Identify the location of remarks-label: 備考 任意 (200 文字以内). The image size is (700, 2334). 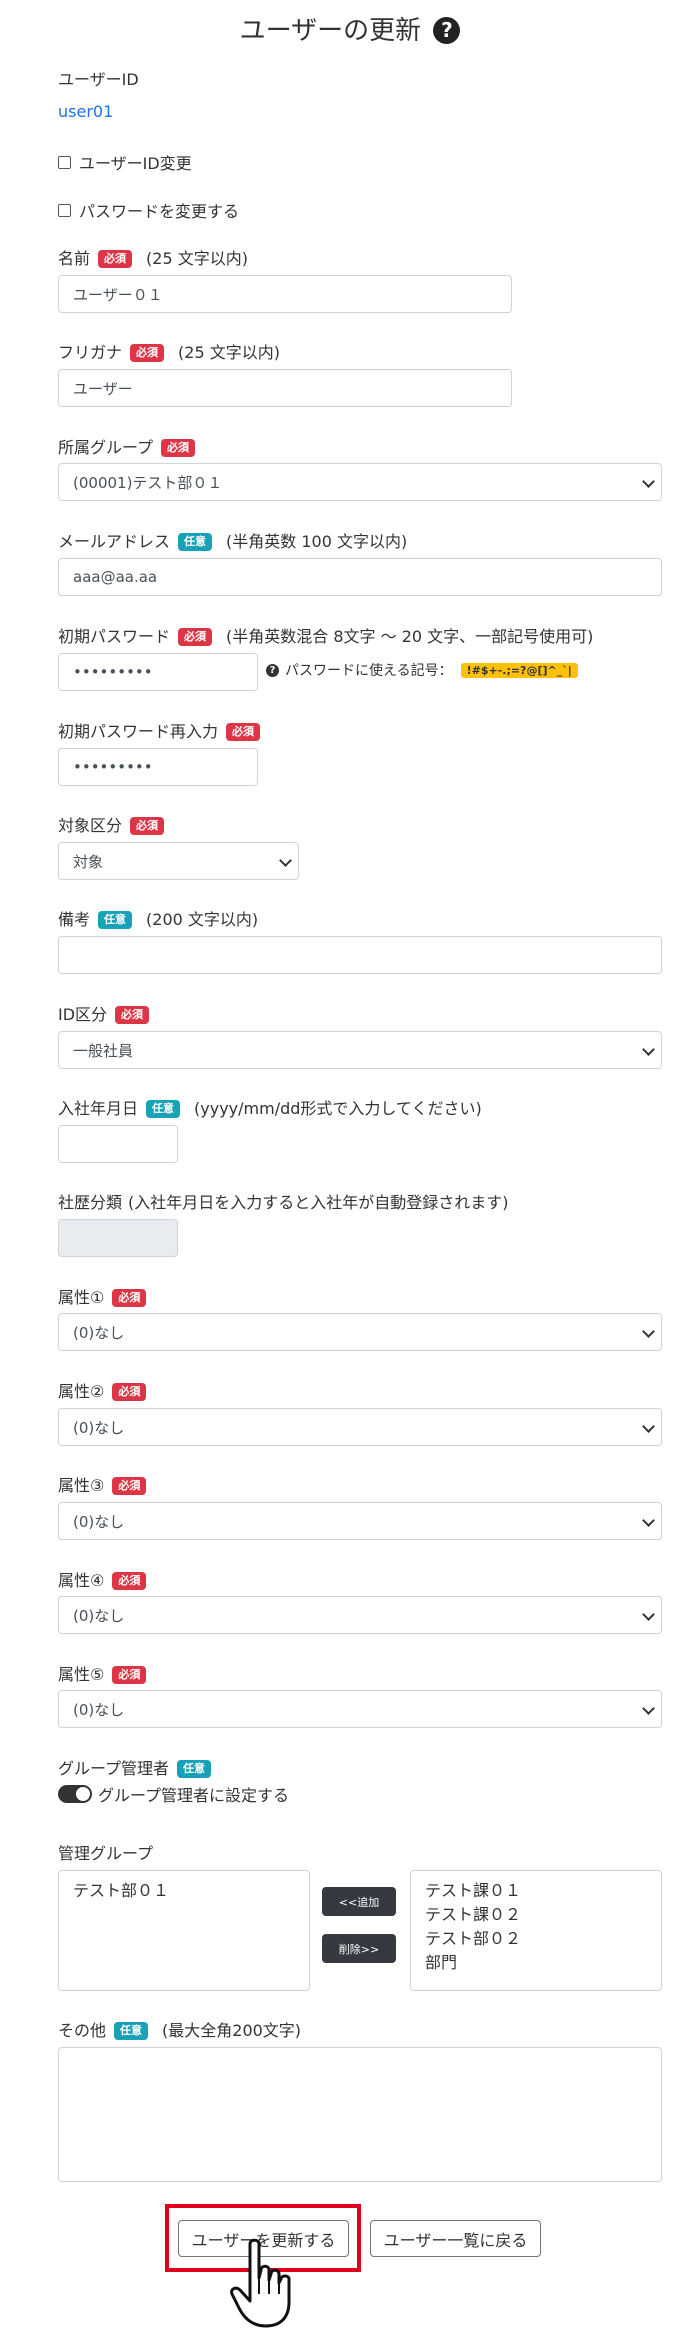
(158, 919).